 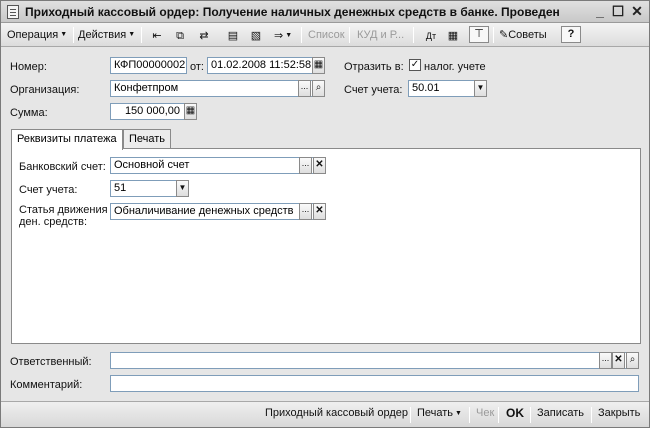 What do you see at coordinates (157, 35) in the screenshot?
I see `arrow-left-icon: ⇤` at bounding box center [157, 35].